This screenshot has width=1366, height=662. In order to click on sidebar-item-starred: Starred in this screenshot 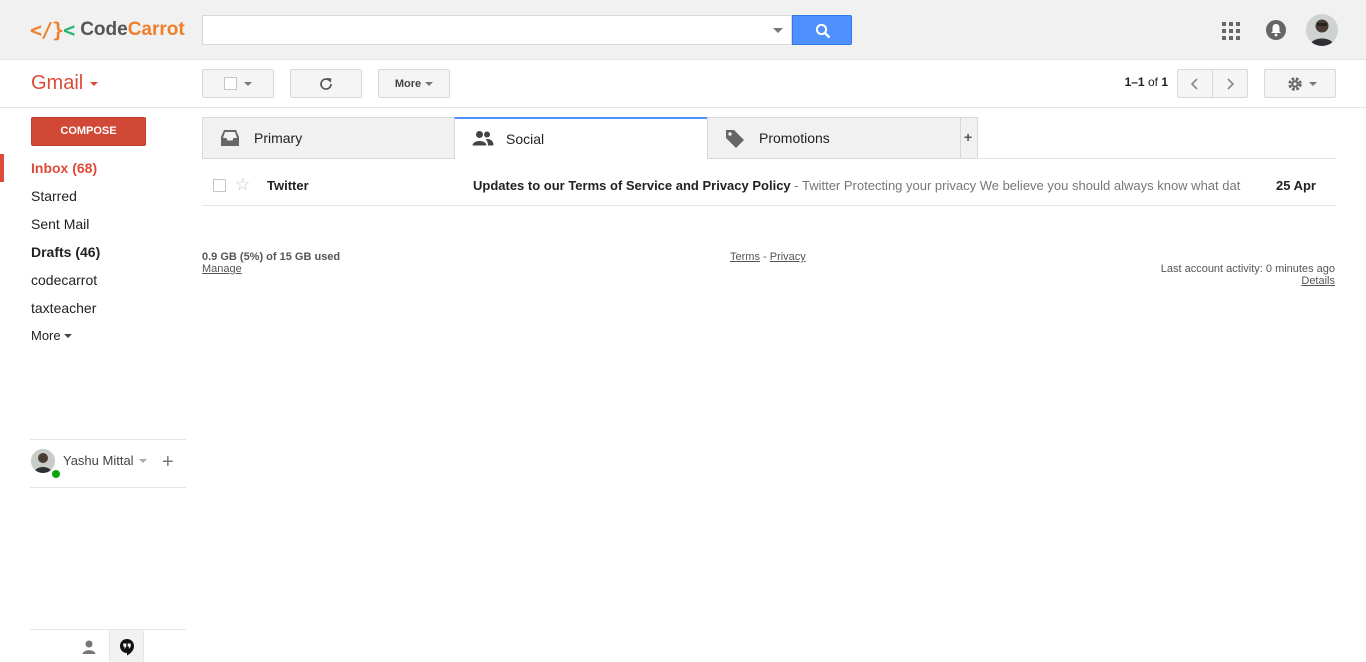, I will do `click(93, 196)`.